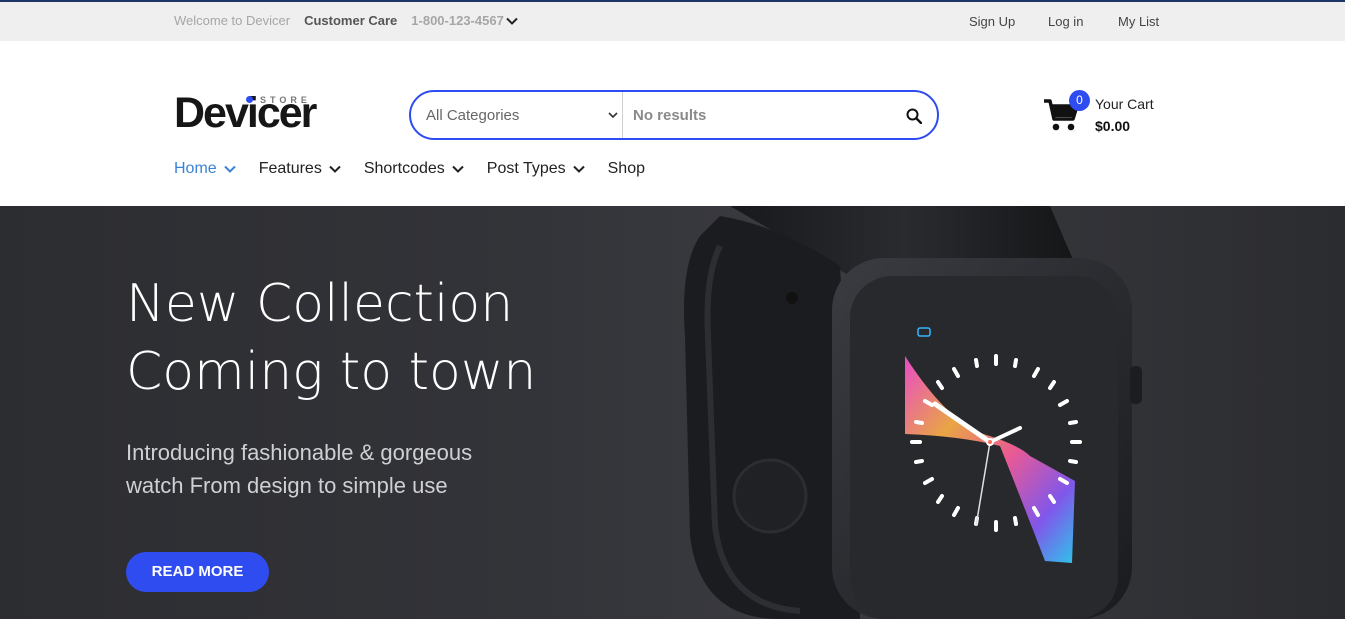  Describe the element at coordinates (195, 168) in the screenshot. I see `nav-item-label: Home` at that location.